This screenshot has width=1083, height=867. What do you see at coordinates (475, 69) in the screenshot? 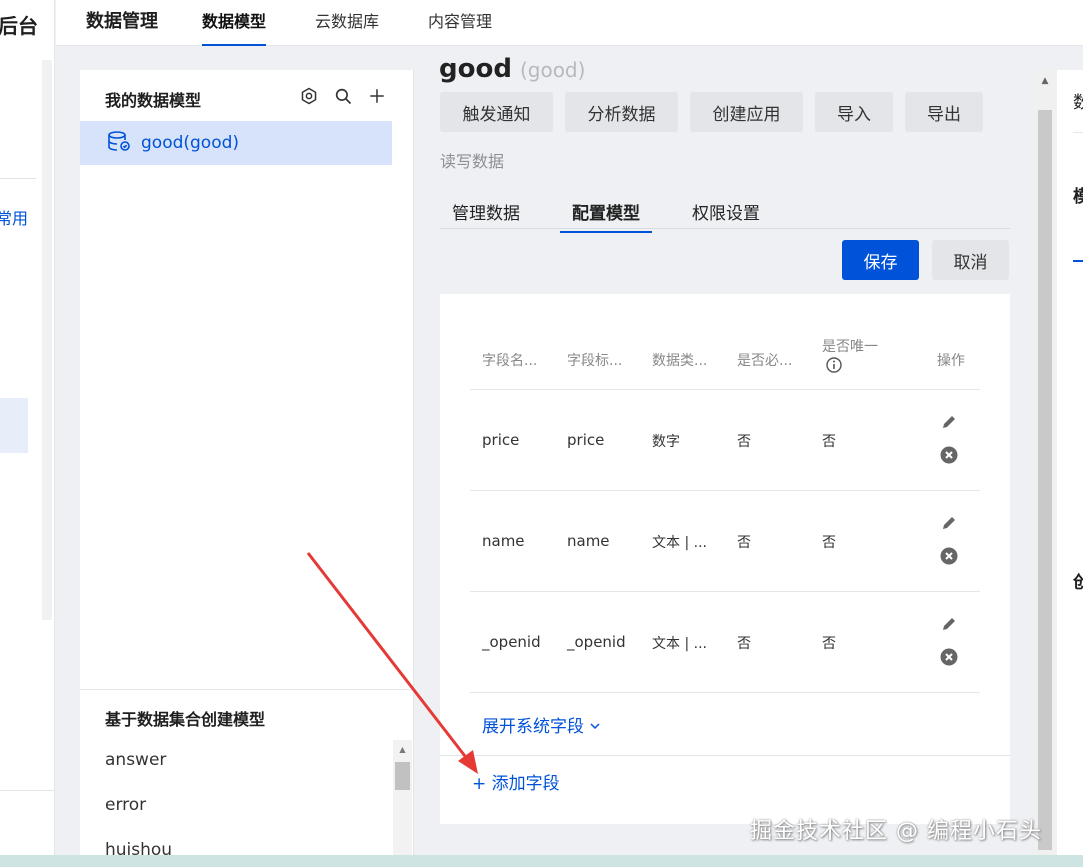
I see `model-name: good` at bounding box center [475, 69].